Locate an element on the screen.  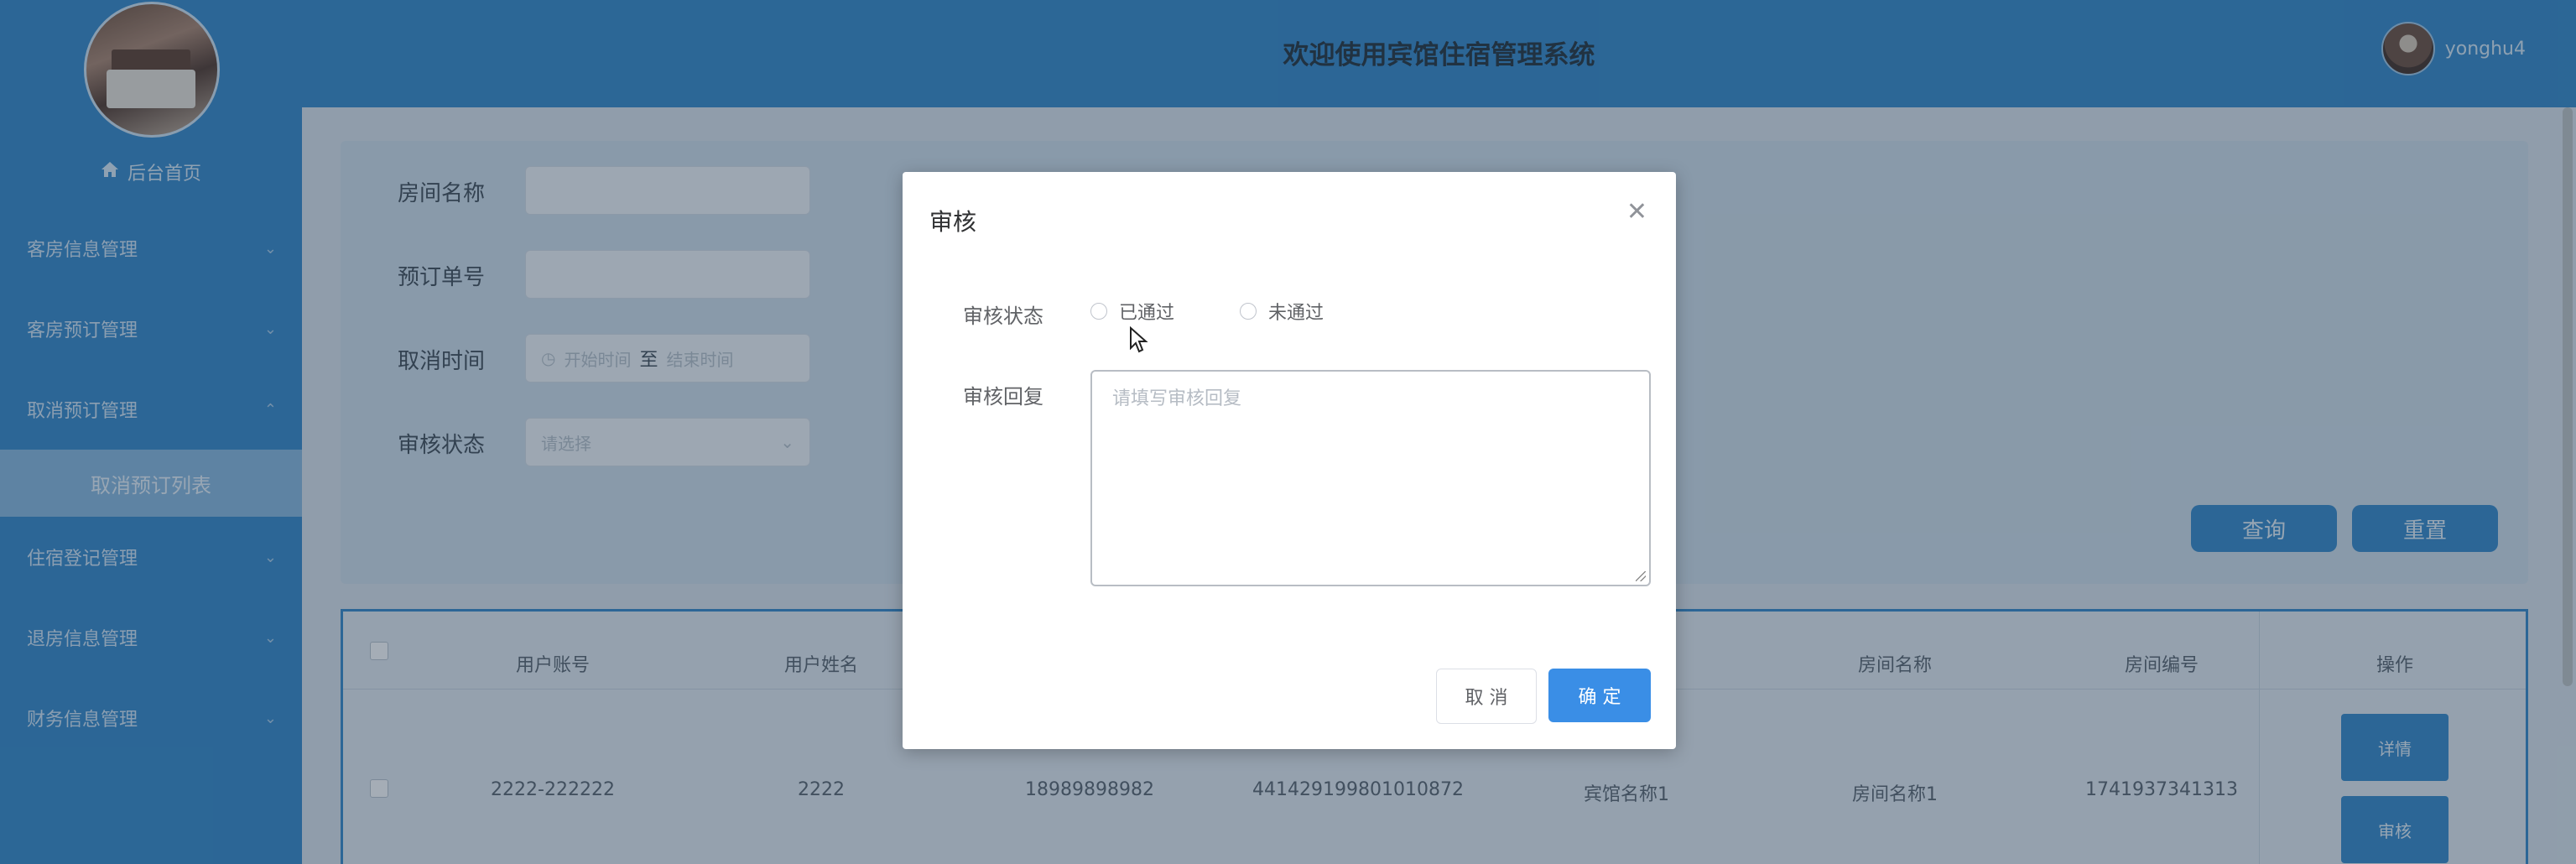
radio-option-failed: 未通过 is located at coordinates (1282, 311).